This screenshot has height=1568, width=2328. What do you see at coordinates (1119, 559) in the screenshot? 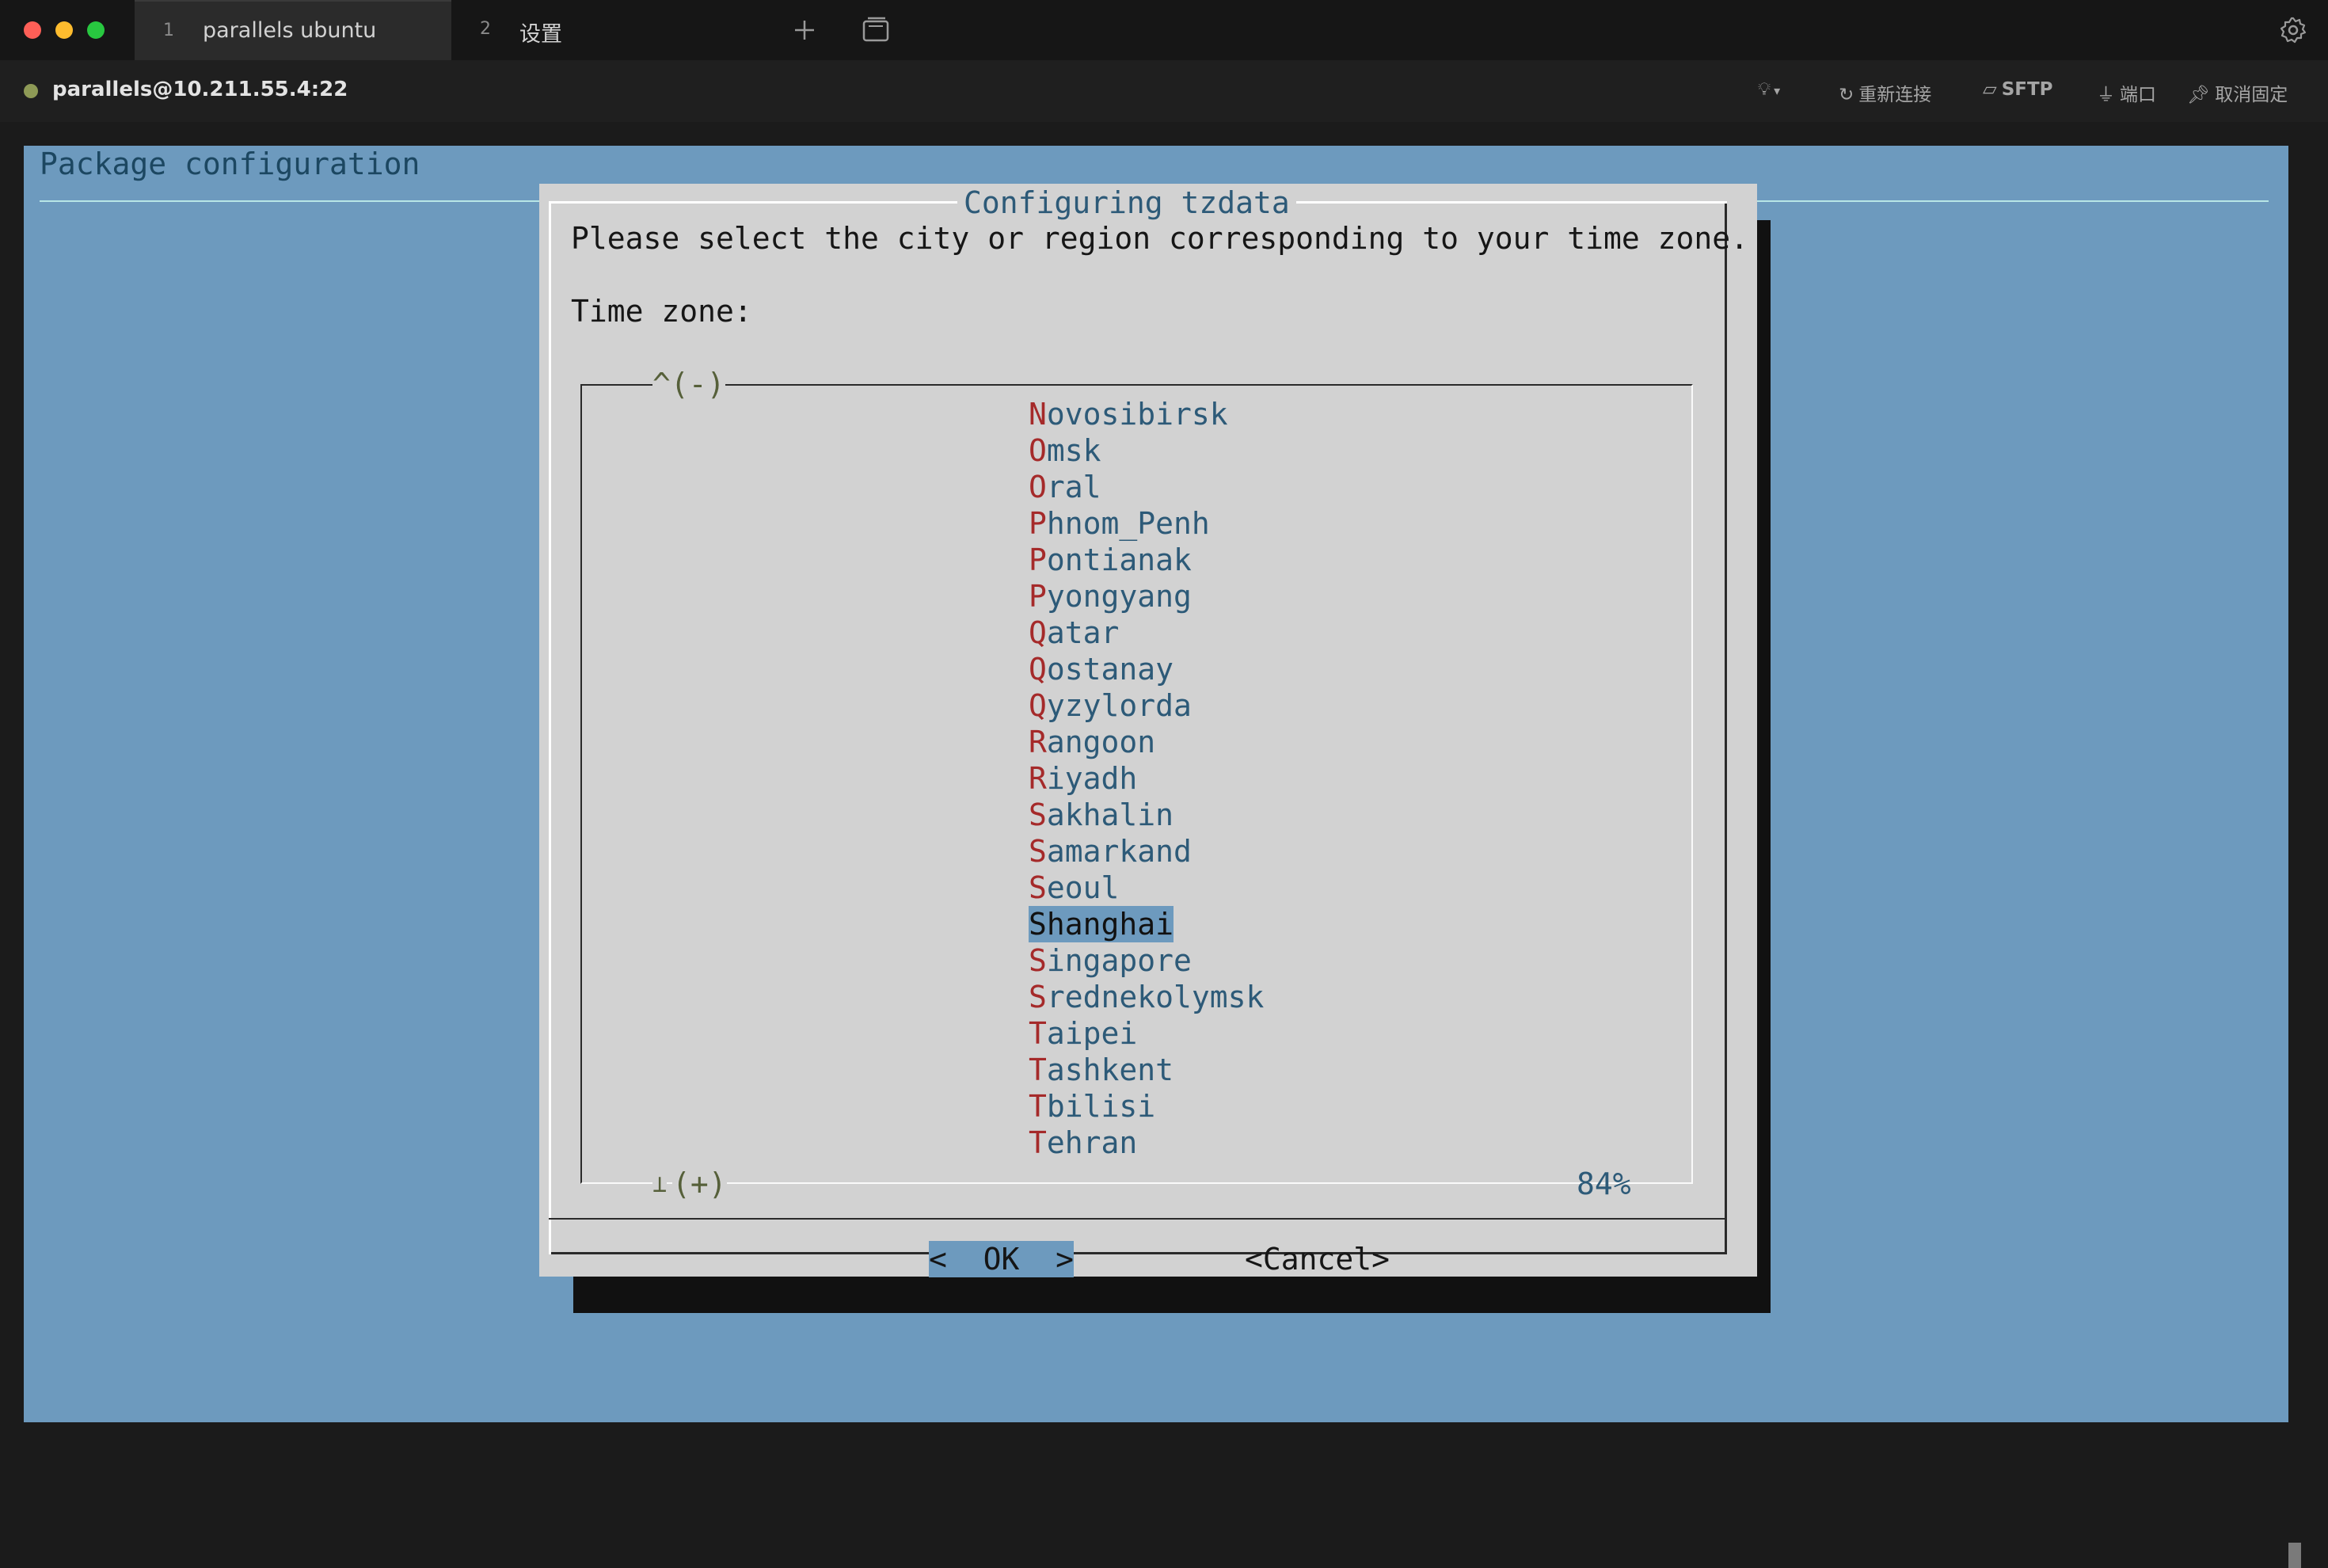
I see `item-label: ontianak` at bounding box center [1119, 559].